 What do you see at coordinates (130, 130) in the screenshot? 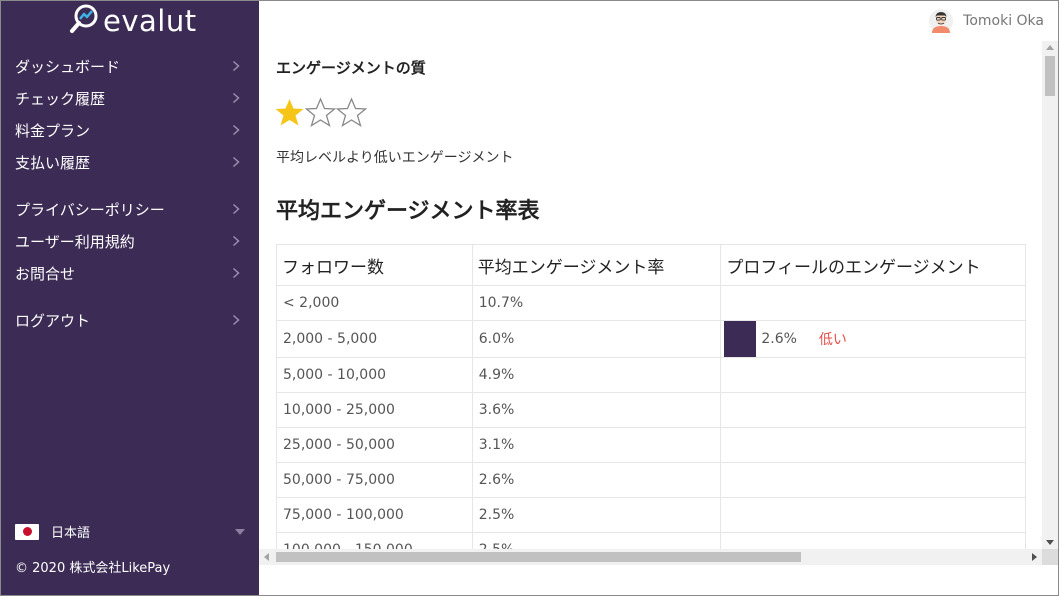
I see `sidebar-item: 料金プラン` at bounding box center [130, 130].